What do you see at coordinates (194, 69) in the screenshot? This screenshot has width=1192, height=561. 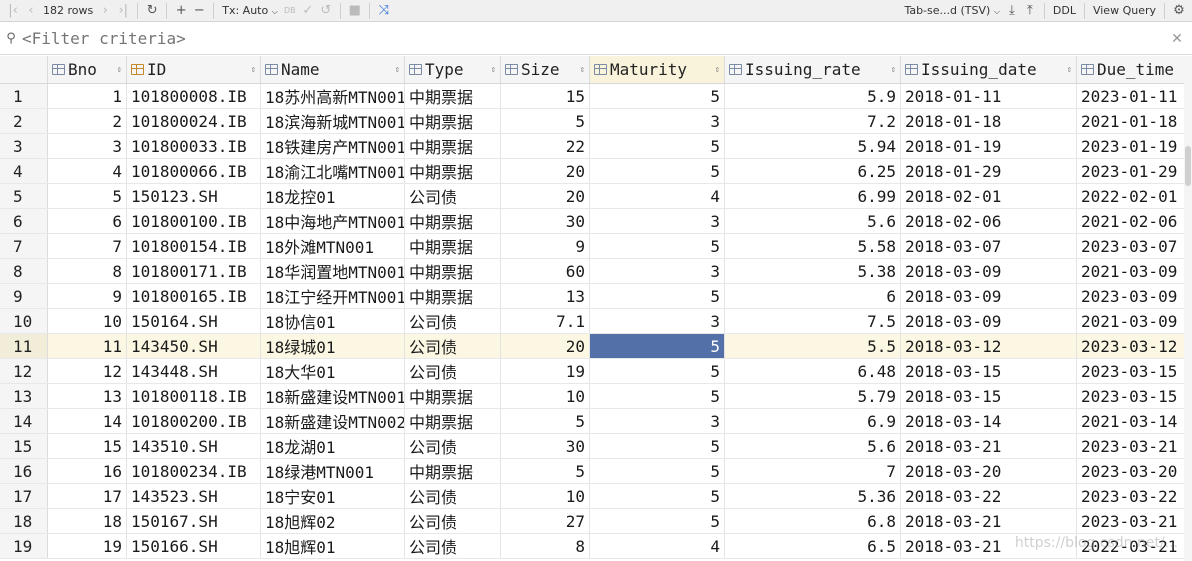 I see `column-header-id: ID ⇕` at bounding box center [194, 69].